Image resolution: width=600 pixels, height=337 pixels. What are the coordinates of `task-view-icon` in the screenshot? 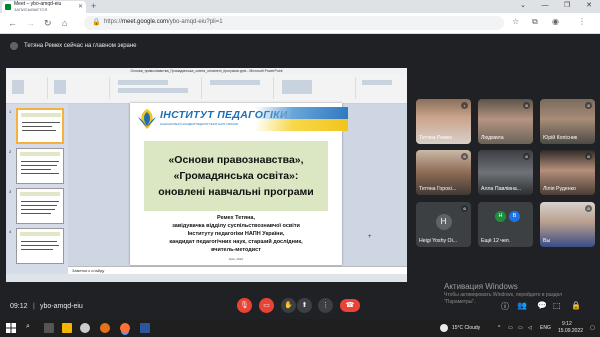 It's located at (49, 328).